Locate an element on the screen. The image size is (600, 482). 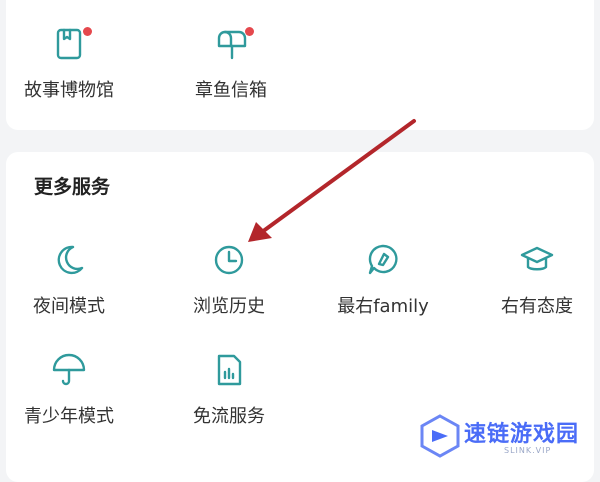
watermark-logo-icon is located at coordinates (440, 436).